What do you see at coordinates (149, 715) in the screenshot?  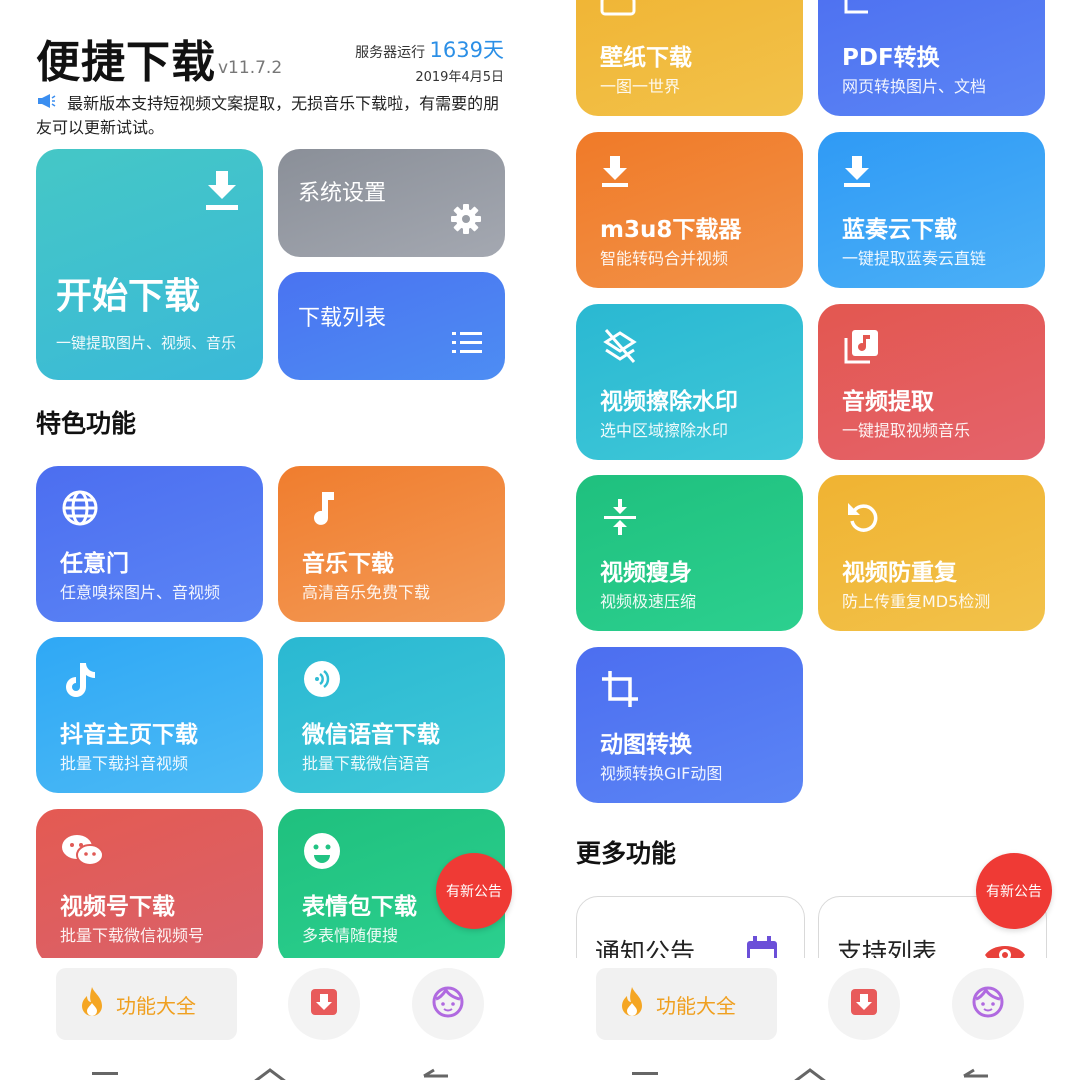 I see `feature-tile-douyin: 抖音主页下载 批量下载抖音视频` at bounding box center [149, 715].